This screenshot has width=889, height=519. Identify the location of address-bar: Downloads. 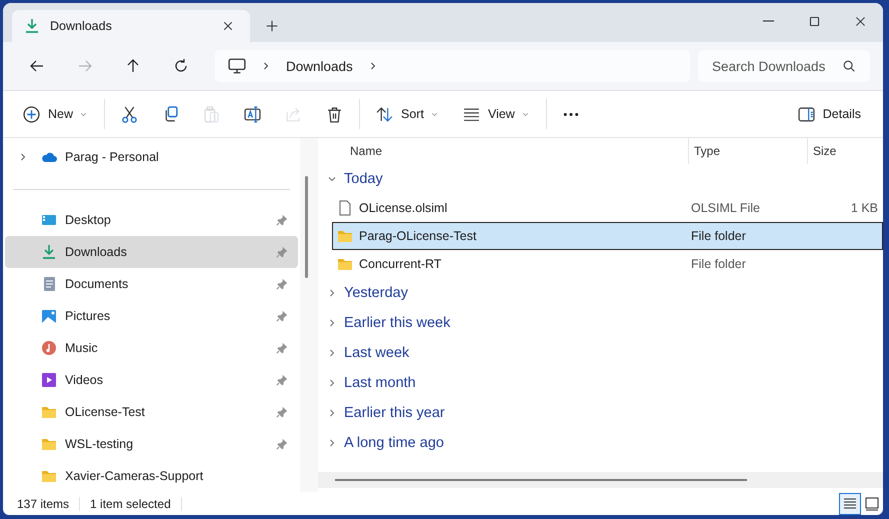
(452, 66).